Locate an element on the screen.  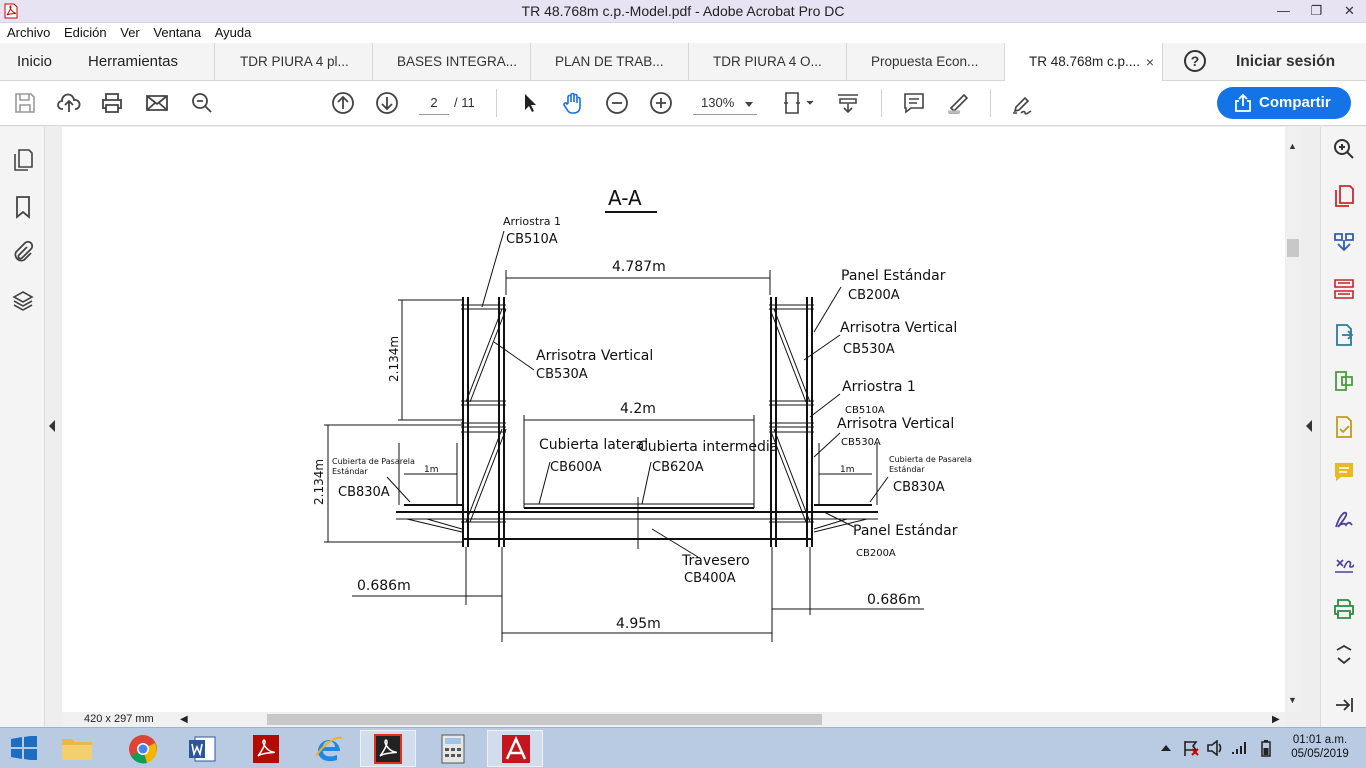
taskbar-clock: 01:01 a.m. 05/05/2019 is located at coordinates (1320, 747).